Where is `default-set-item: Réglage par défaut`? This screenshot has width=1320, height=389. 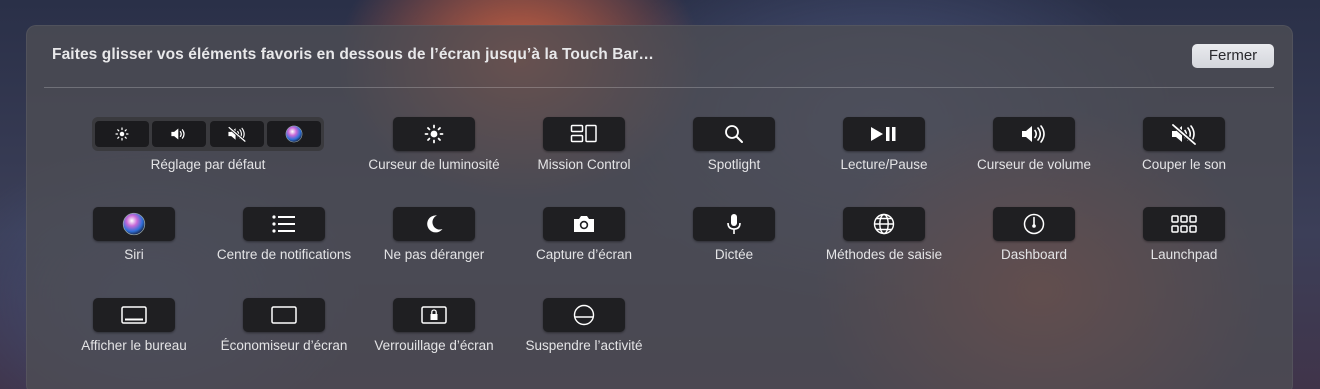
default-set-item: Réglage par défaut is located at coordinates (208, 145).